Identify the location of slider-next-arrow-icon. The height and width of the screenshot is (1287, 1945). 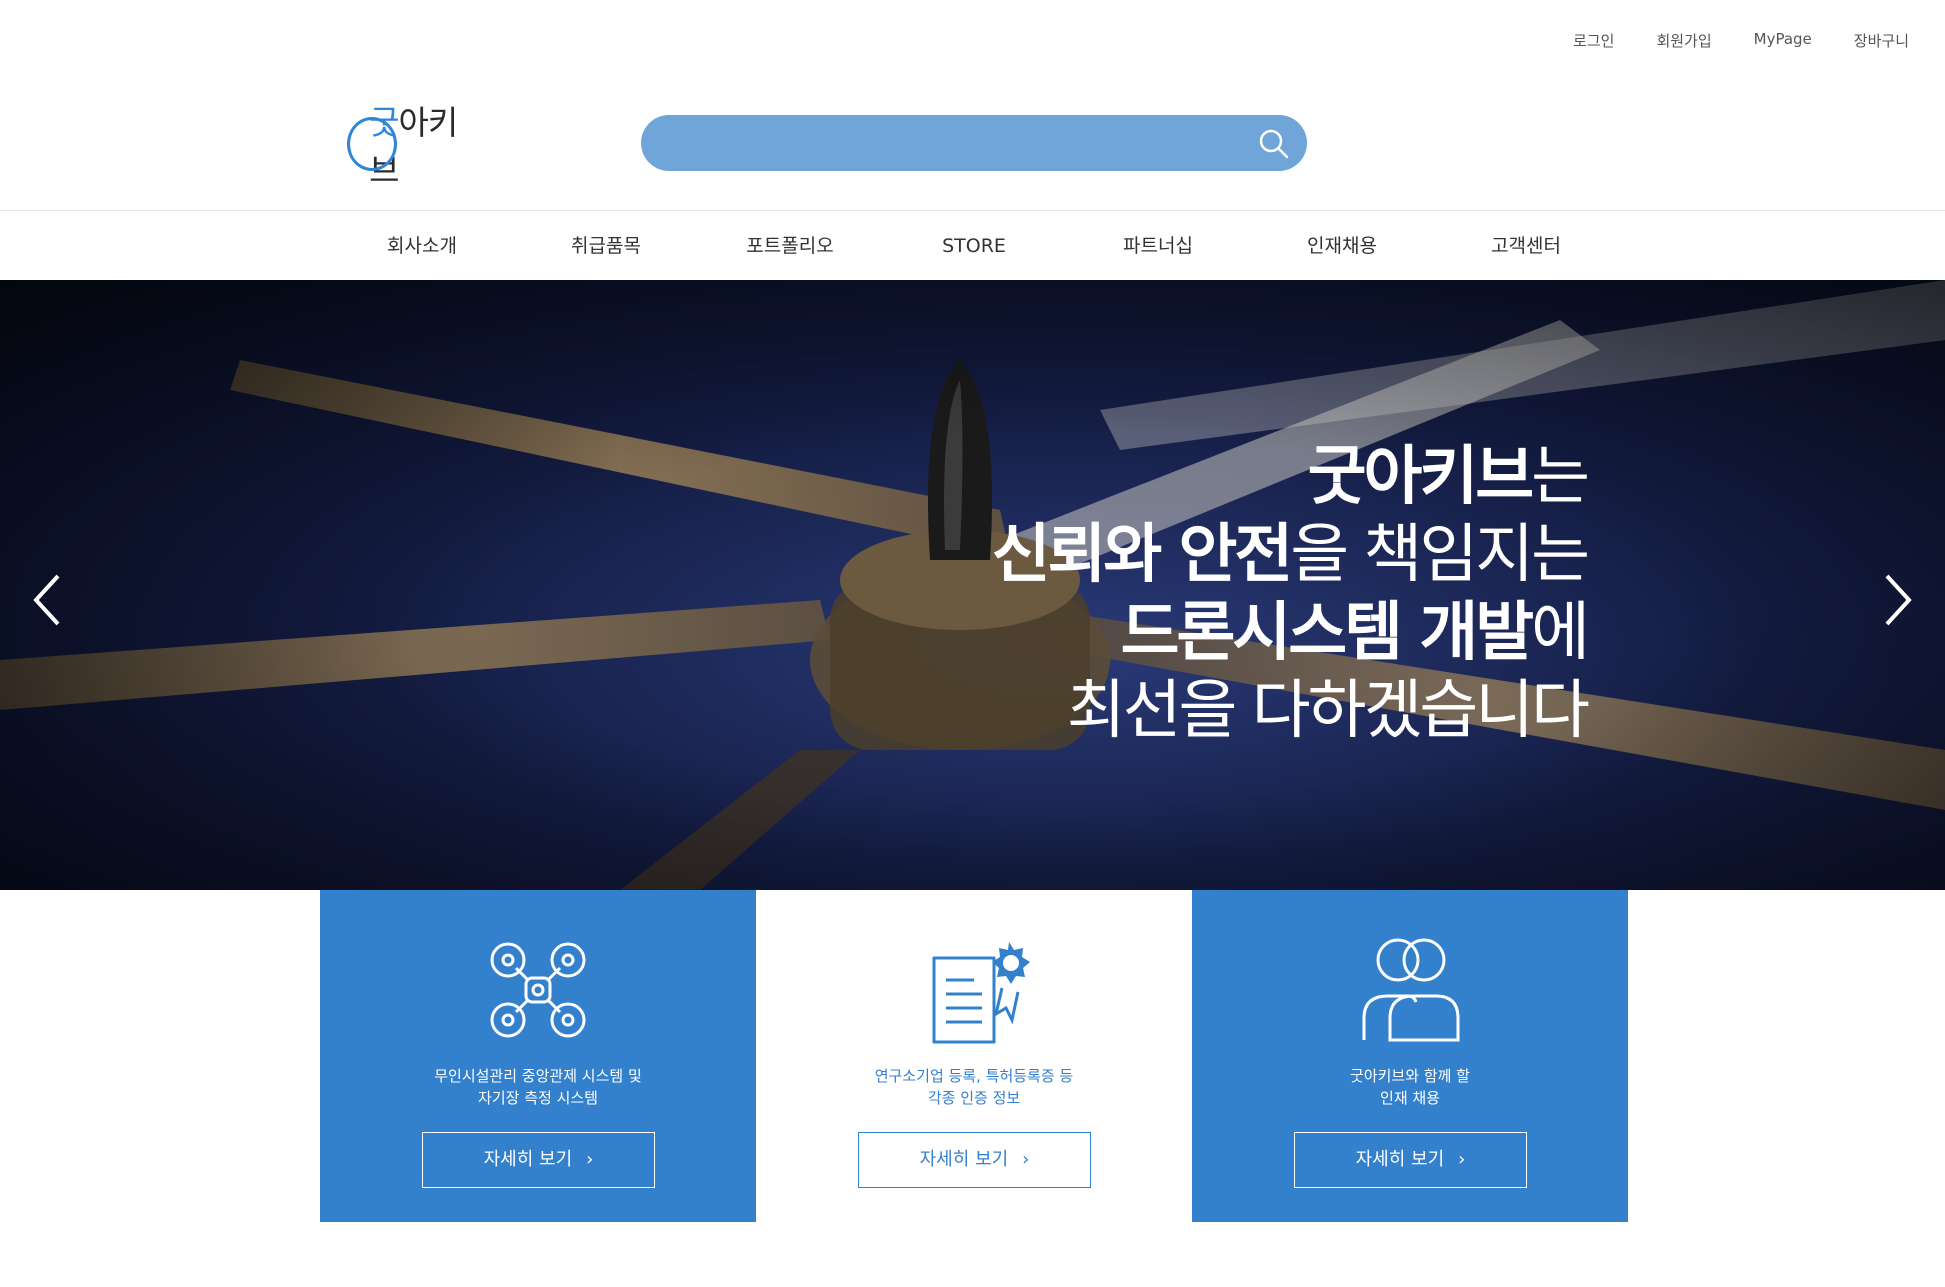
(1897, 600).